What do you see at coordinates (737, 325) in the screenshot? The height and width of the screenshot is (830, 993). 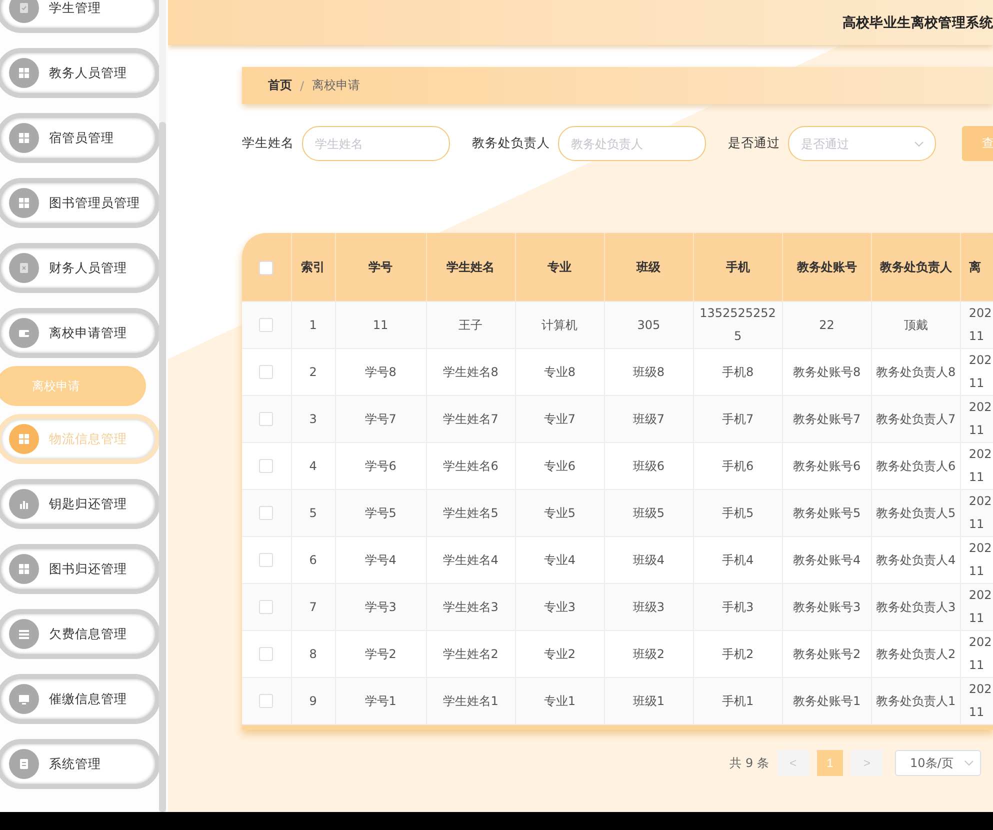 I see `table-cell: 13525252525` at bounding box center [737, 325].